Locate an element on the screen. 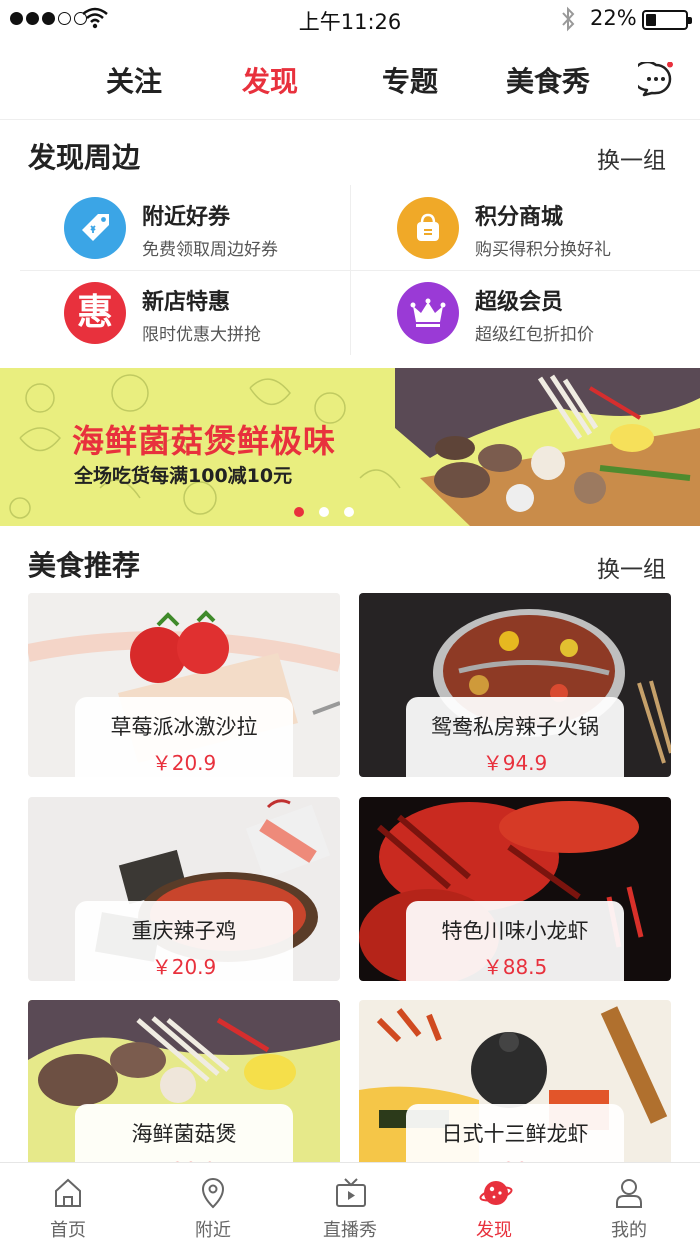 Image resolution: width=700 pixels, height=1245 pixels. nav-live: 直播秀 is located at coordinates (350, 1204).